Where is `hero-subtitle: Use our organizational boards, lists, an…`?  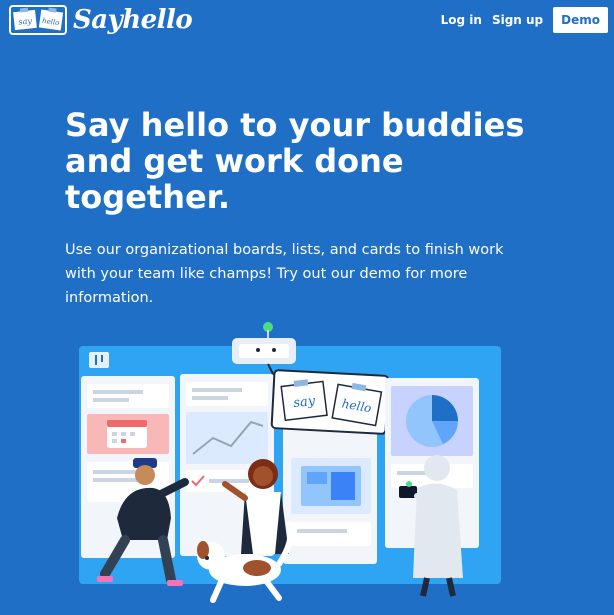
hero-subtitle: Use our organizational boards, lists, an… is located at coordinates (284, 274).